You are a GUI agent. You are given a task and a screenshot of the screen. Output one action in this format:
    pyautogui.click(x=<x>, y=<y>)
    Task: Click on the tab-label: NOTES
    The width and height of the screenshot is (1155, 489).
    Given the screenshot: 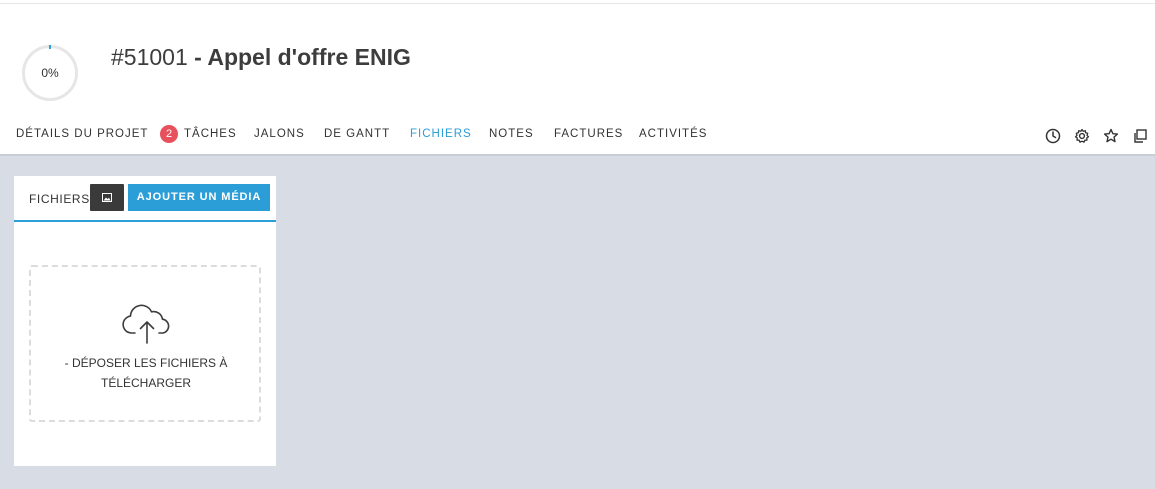 What is the action you would take?
    pyautogui.click(x=511, y=134)
    